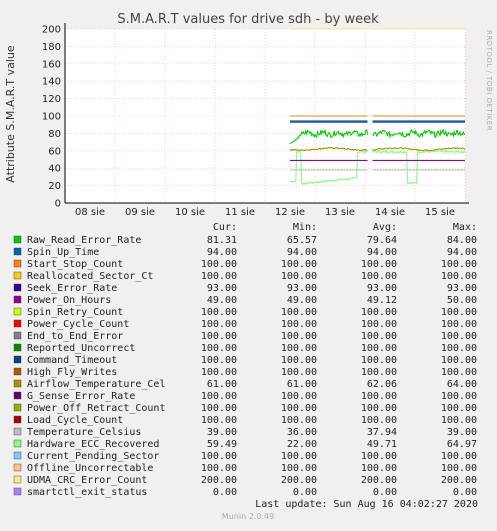 This screenshot has height=531, width=497. Describe the element at coordinates (58, 204) in the screenshot. I see `y-tick-label: 0` at that location.